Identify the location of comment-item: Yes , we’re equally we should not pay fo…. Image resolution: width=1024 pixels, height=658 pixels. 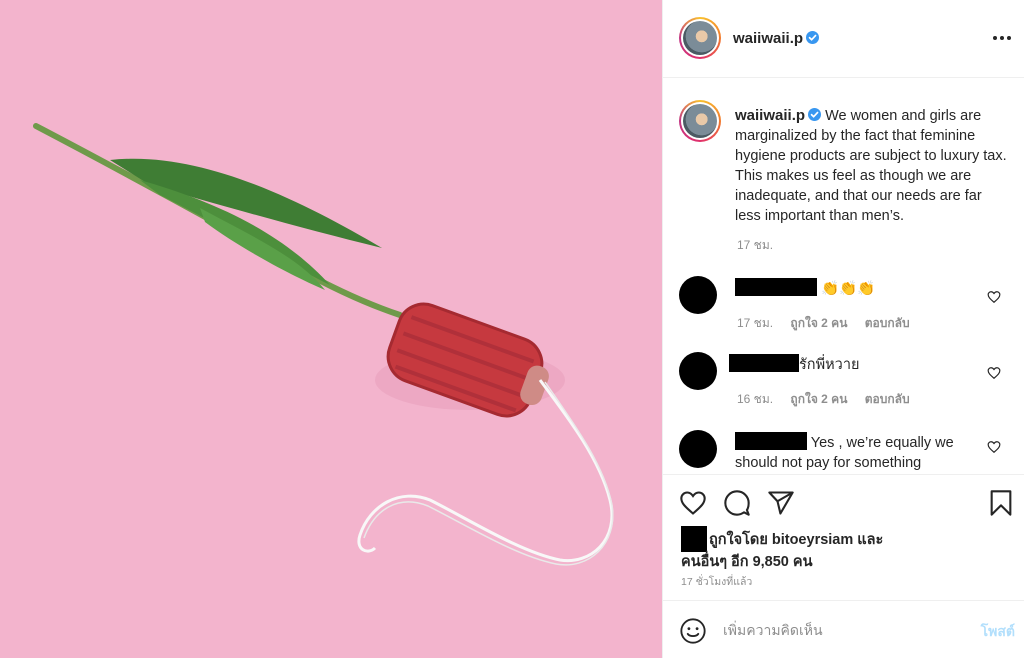
(843, 451).